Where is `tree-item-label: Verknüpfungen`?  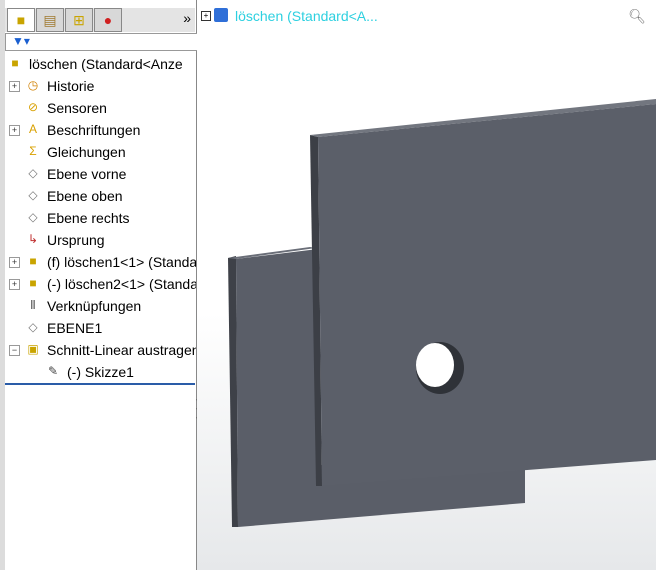 tree-item-label: Verknüpfungen is located at coordinates (94, 306).